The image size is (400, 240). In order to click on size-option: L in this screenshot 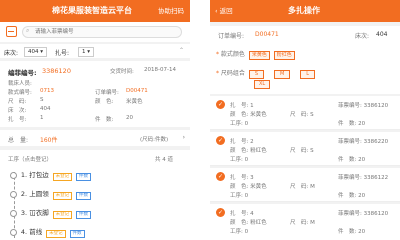, I will do `click(308, 74)`.